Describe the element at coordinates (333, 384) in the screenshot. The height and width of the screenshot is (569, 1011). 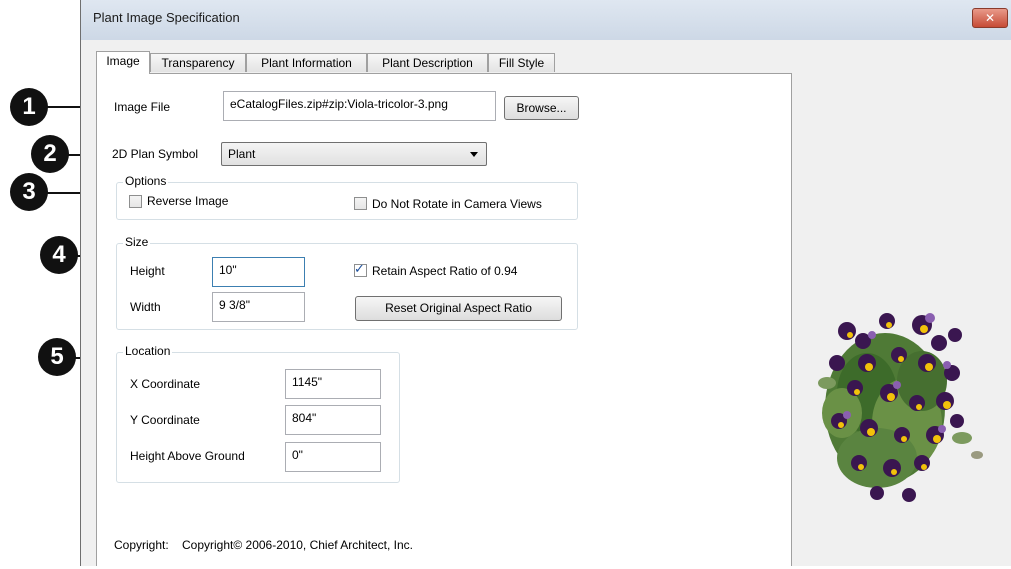
I see `x-coordinate-field: 1145"` at that location.